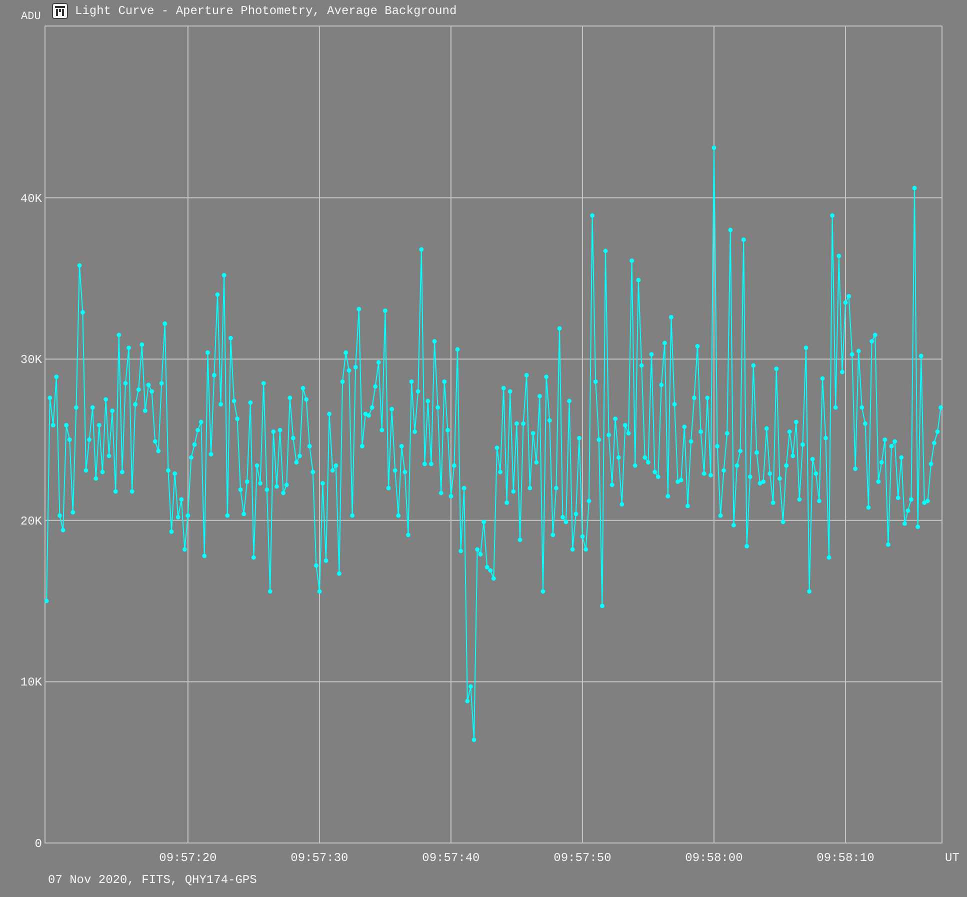  Describe the element at coordinates (451, 858) in the screenshot. I see `axis-tick-label: 09:57:40` at that location.